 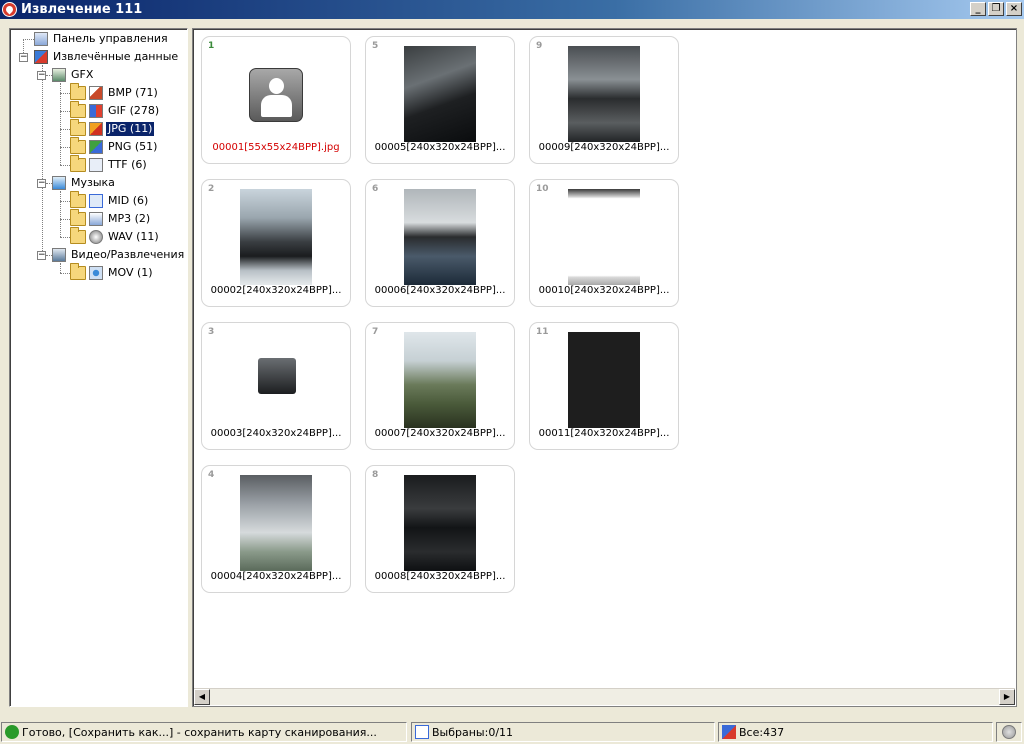 I want to click on status-indicator-icon, so click(x=1009, y=732).